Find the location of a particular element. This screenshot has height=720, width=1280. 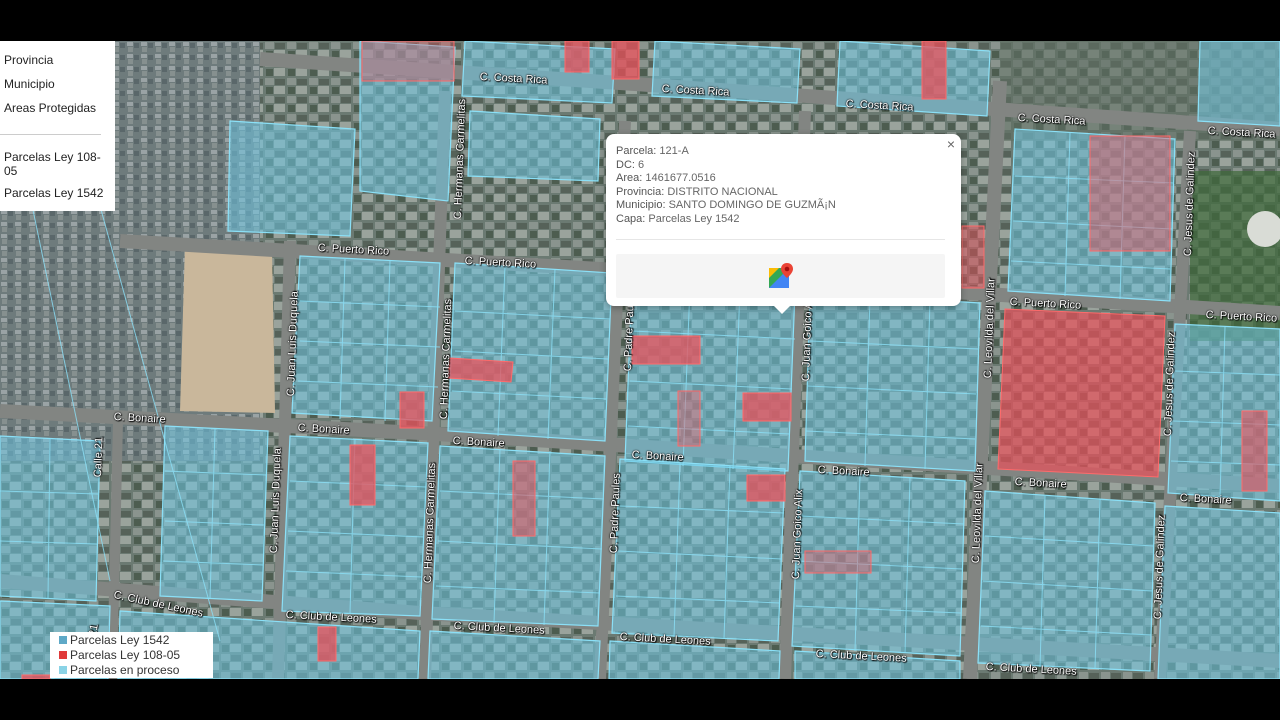

close-icon: × is located at coordinates (951, 144).